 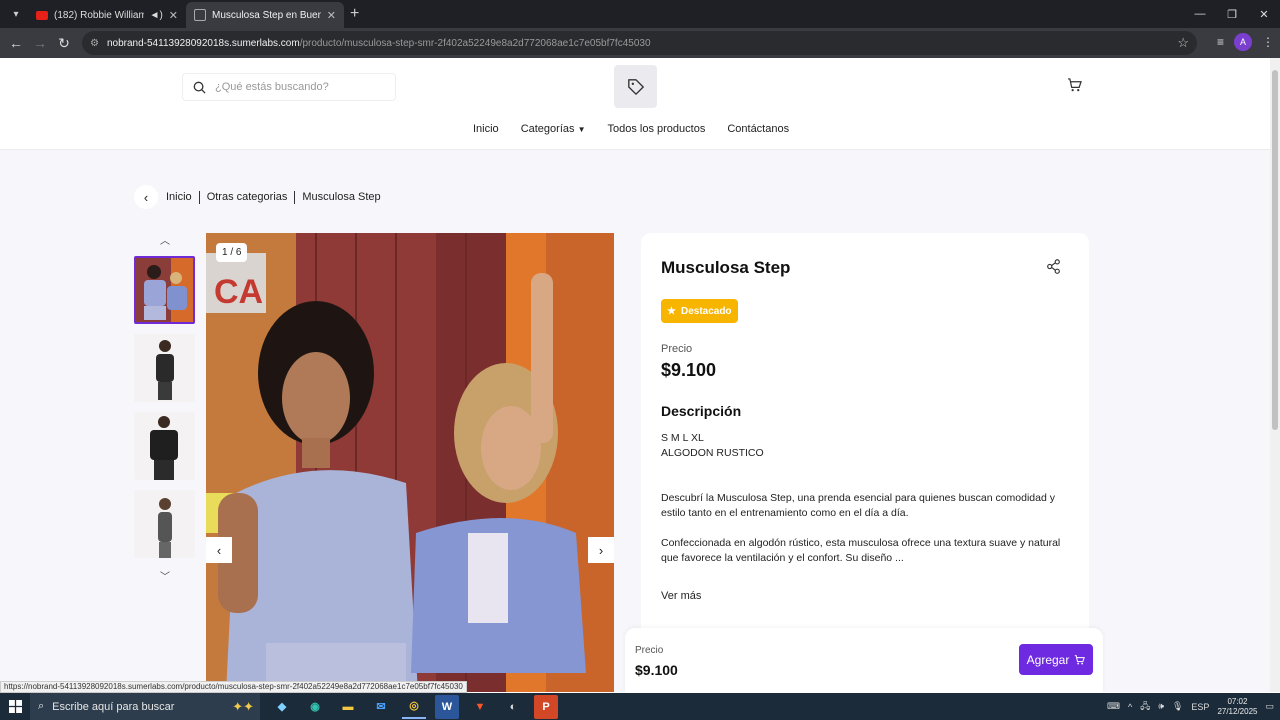 I want to click on minimize-icon: —, so click(x=1200, y=14).